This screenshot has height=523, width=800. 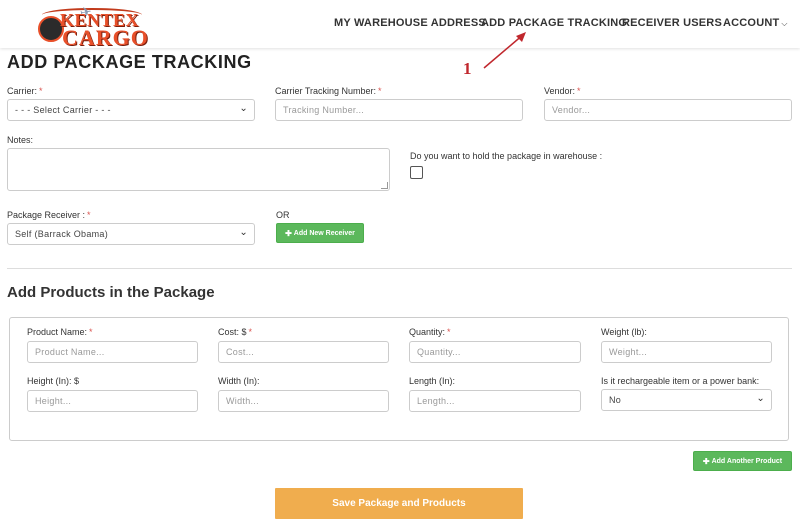 I want to click on page-title: ADD PACKAGE TRACKING, so click(x=129, y=62).